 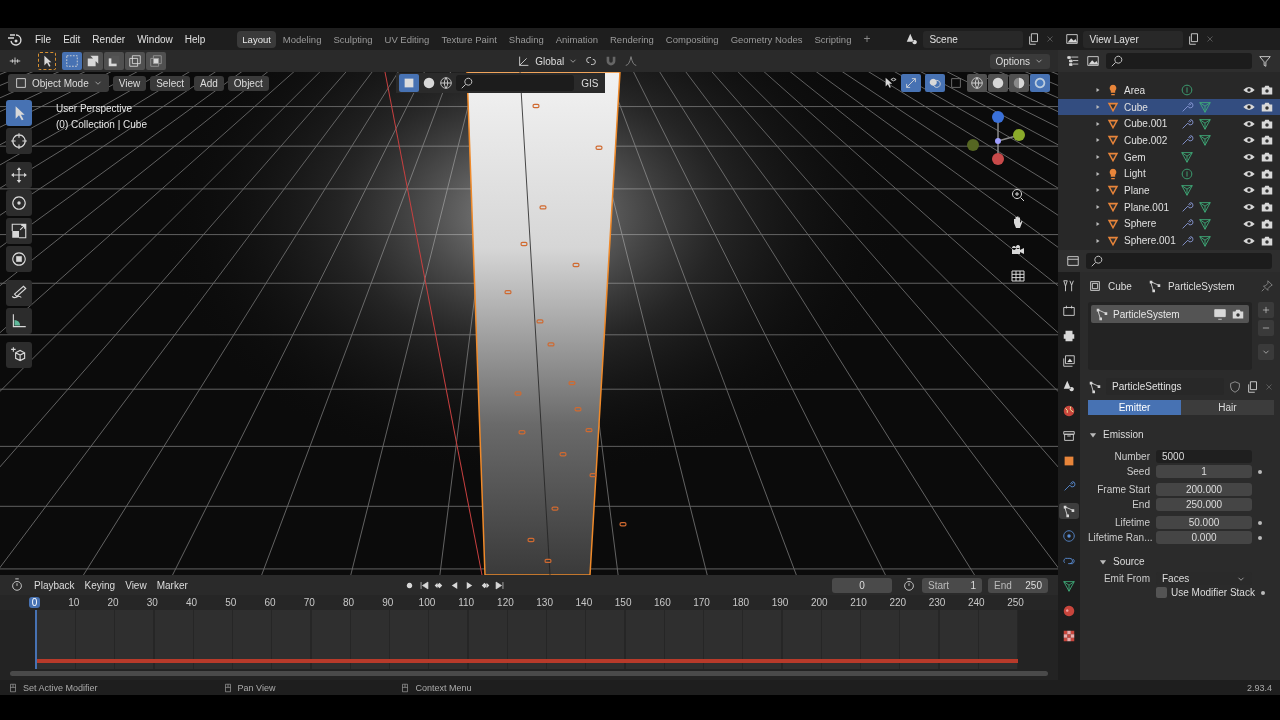 What do you see at coordinates (425, 585) in the screenshot?
I see `jump-start-icon` at bounding box center [425, 585].